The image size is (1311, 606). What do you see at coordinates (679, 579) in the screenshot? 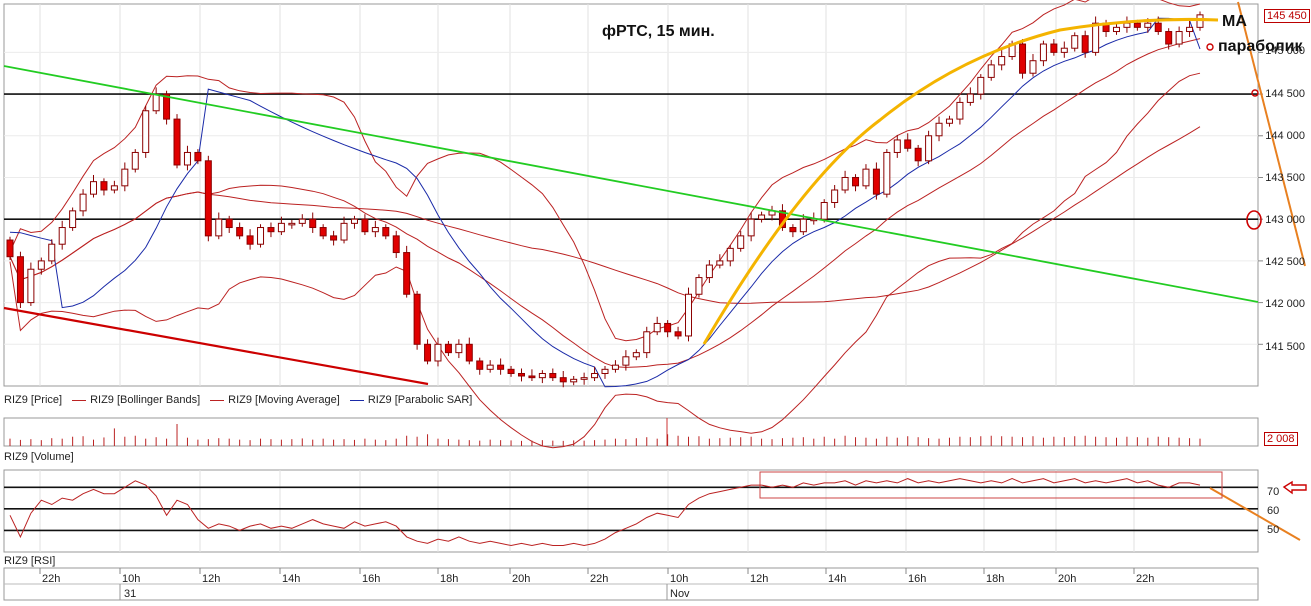
I see `time-label: 10h` at bounding box center [679, 579].